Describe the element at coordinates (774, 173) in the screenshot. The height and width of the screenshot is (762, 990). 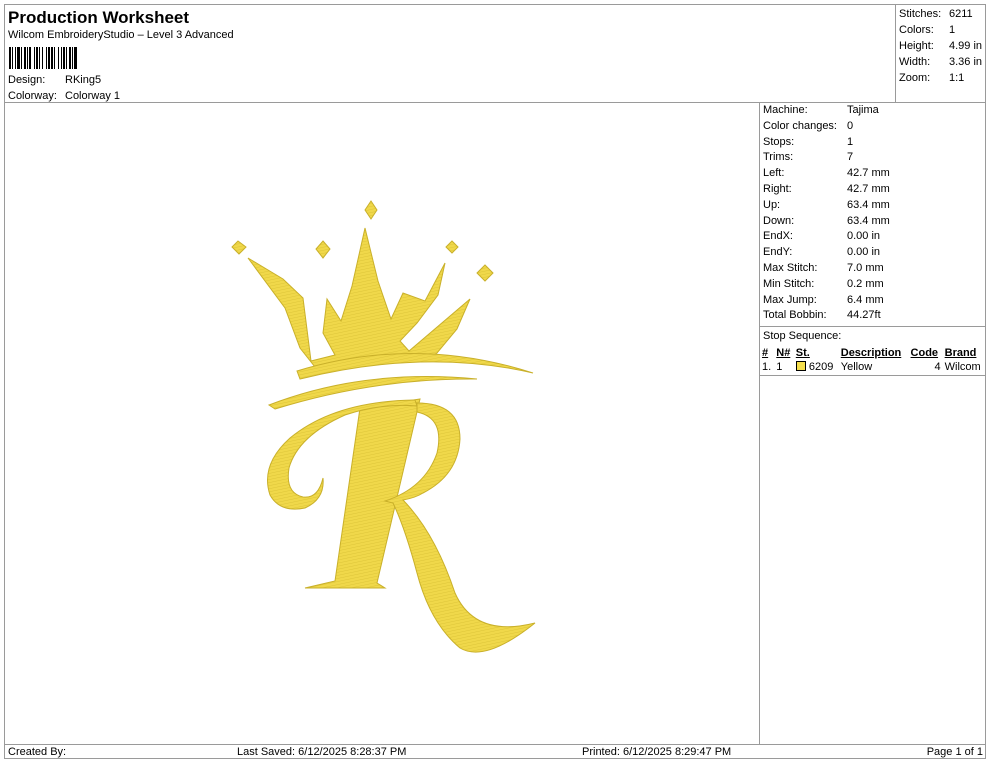
I see `machine-info-label: Left:` at that location.